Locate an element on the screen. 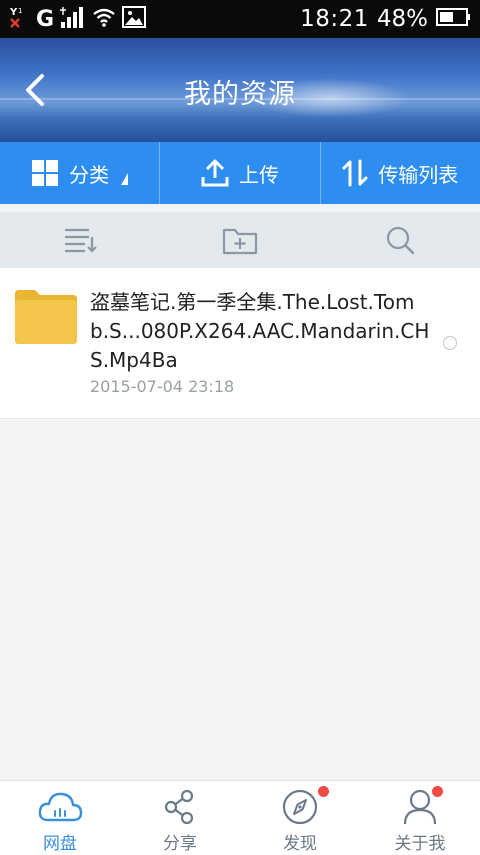  transfer-icon is located at coordinates (355, 173).